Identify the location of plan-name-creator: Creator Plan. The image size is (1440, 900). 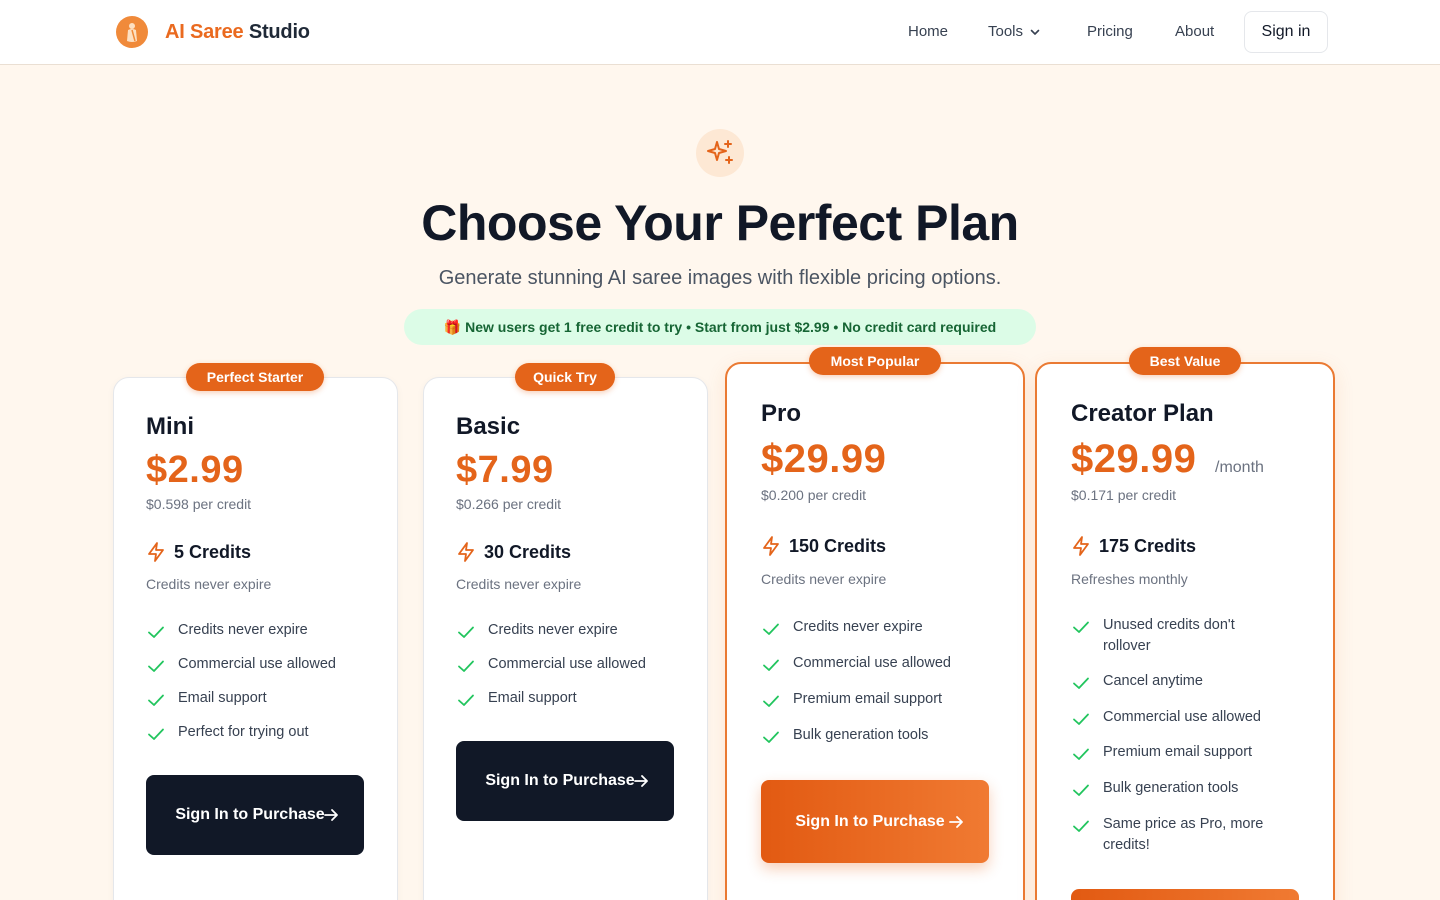
(1142, 413).